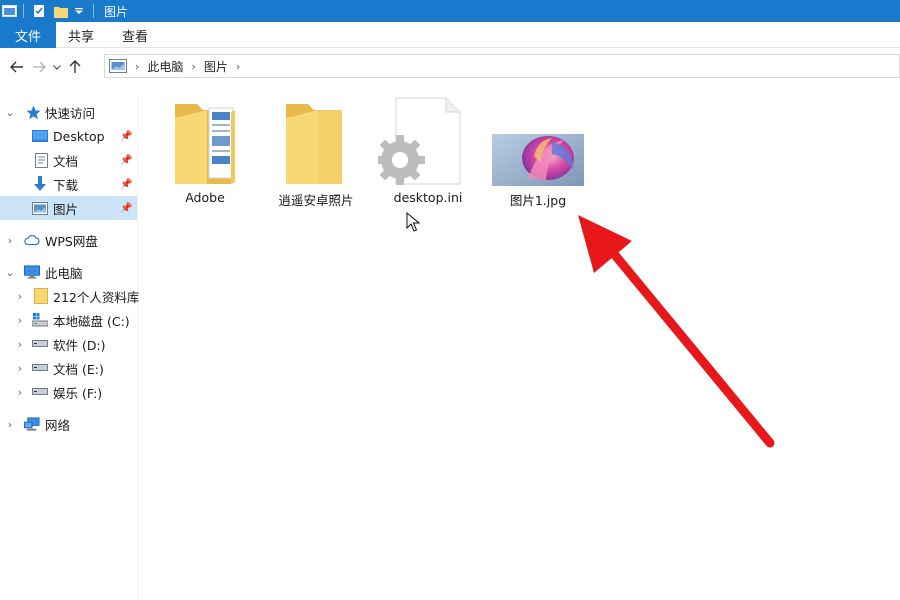  I want to click on sidebar-item-drive-f: › 娱乐 (F:), so click(68, 392).